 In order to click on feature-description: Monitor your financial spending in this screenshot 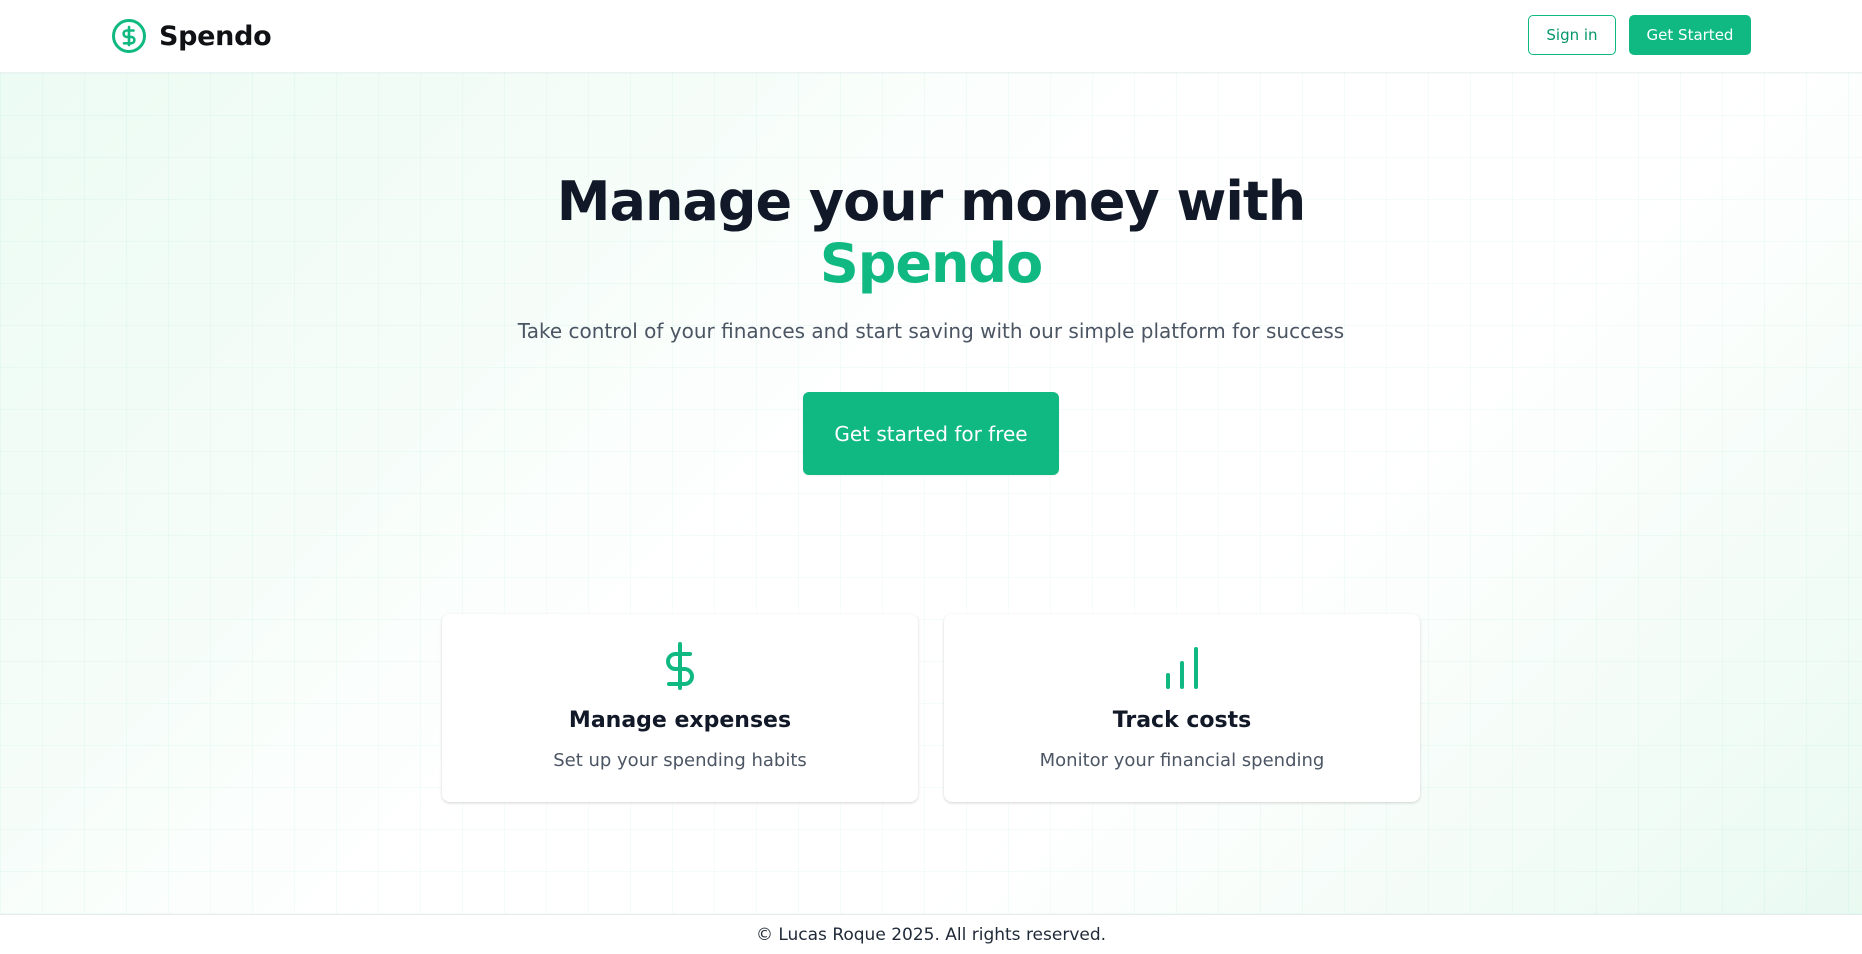, I will do `click(1182, 760)`.